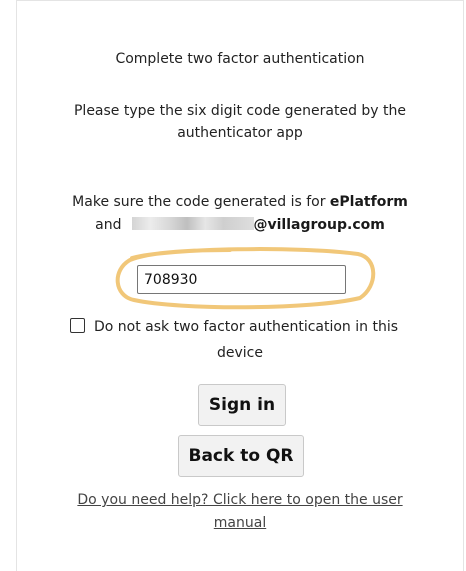 This screenshot has height=571, width=466. What do you see at coordinates (240, 353) in the screenshot?
I see `remember-device-label-line-2: device` at bounding box center [240, 353].